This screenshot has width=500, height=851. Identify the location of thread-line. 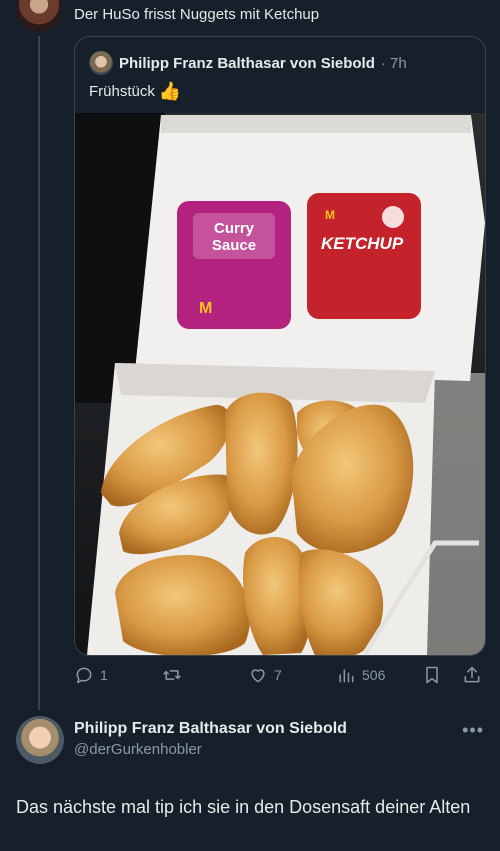
(39, 373).